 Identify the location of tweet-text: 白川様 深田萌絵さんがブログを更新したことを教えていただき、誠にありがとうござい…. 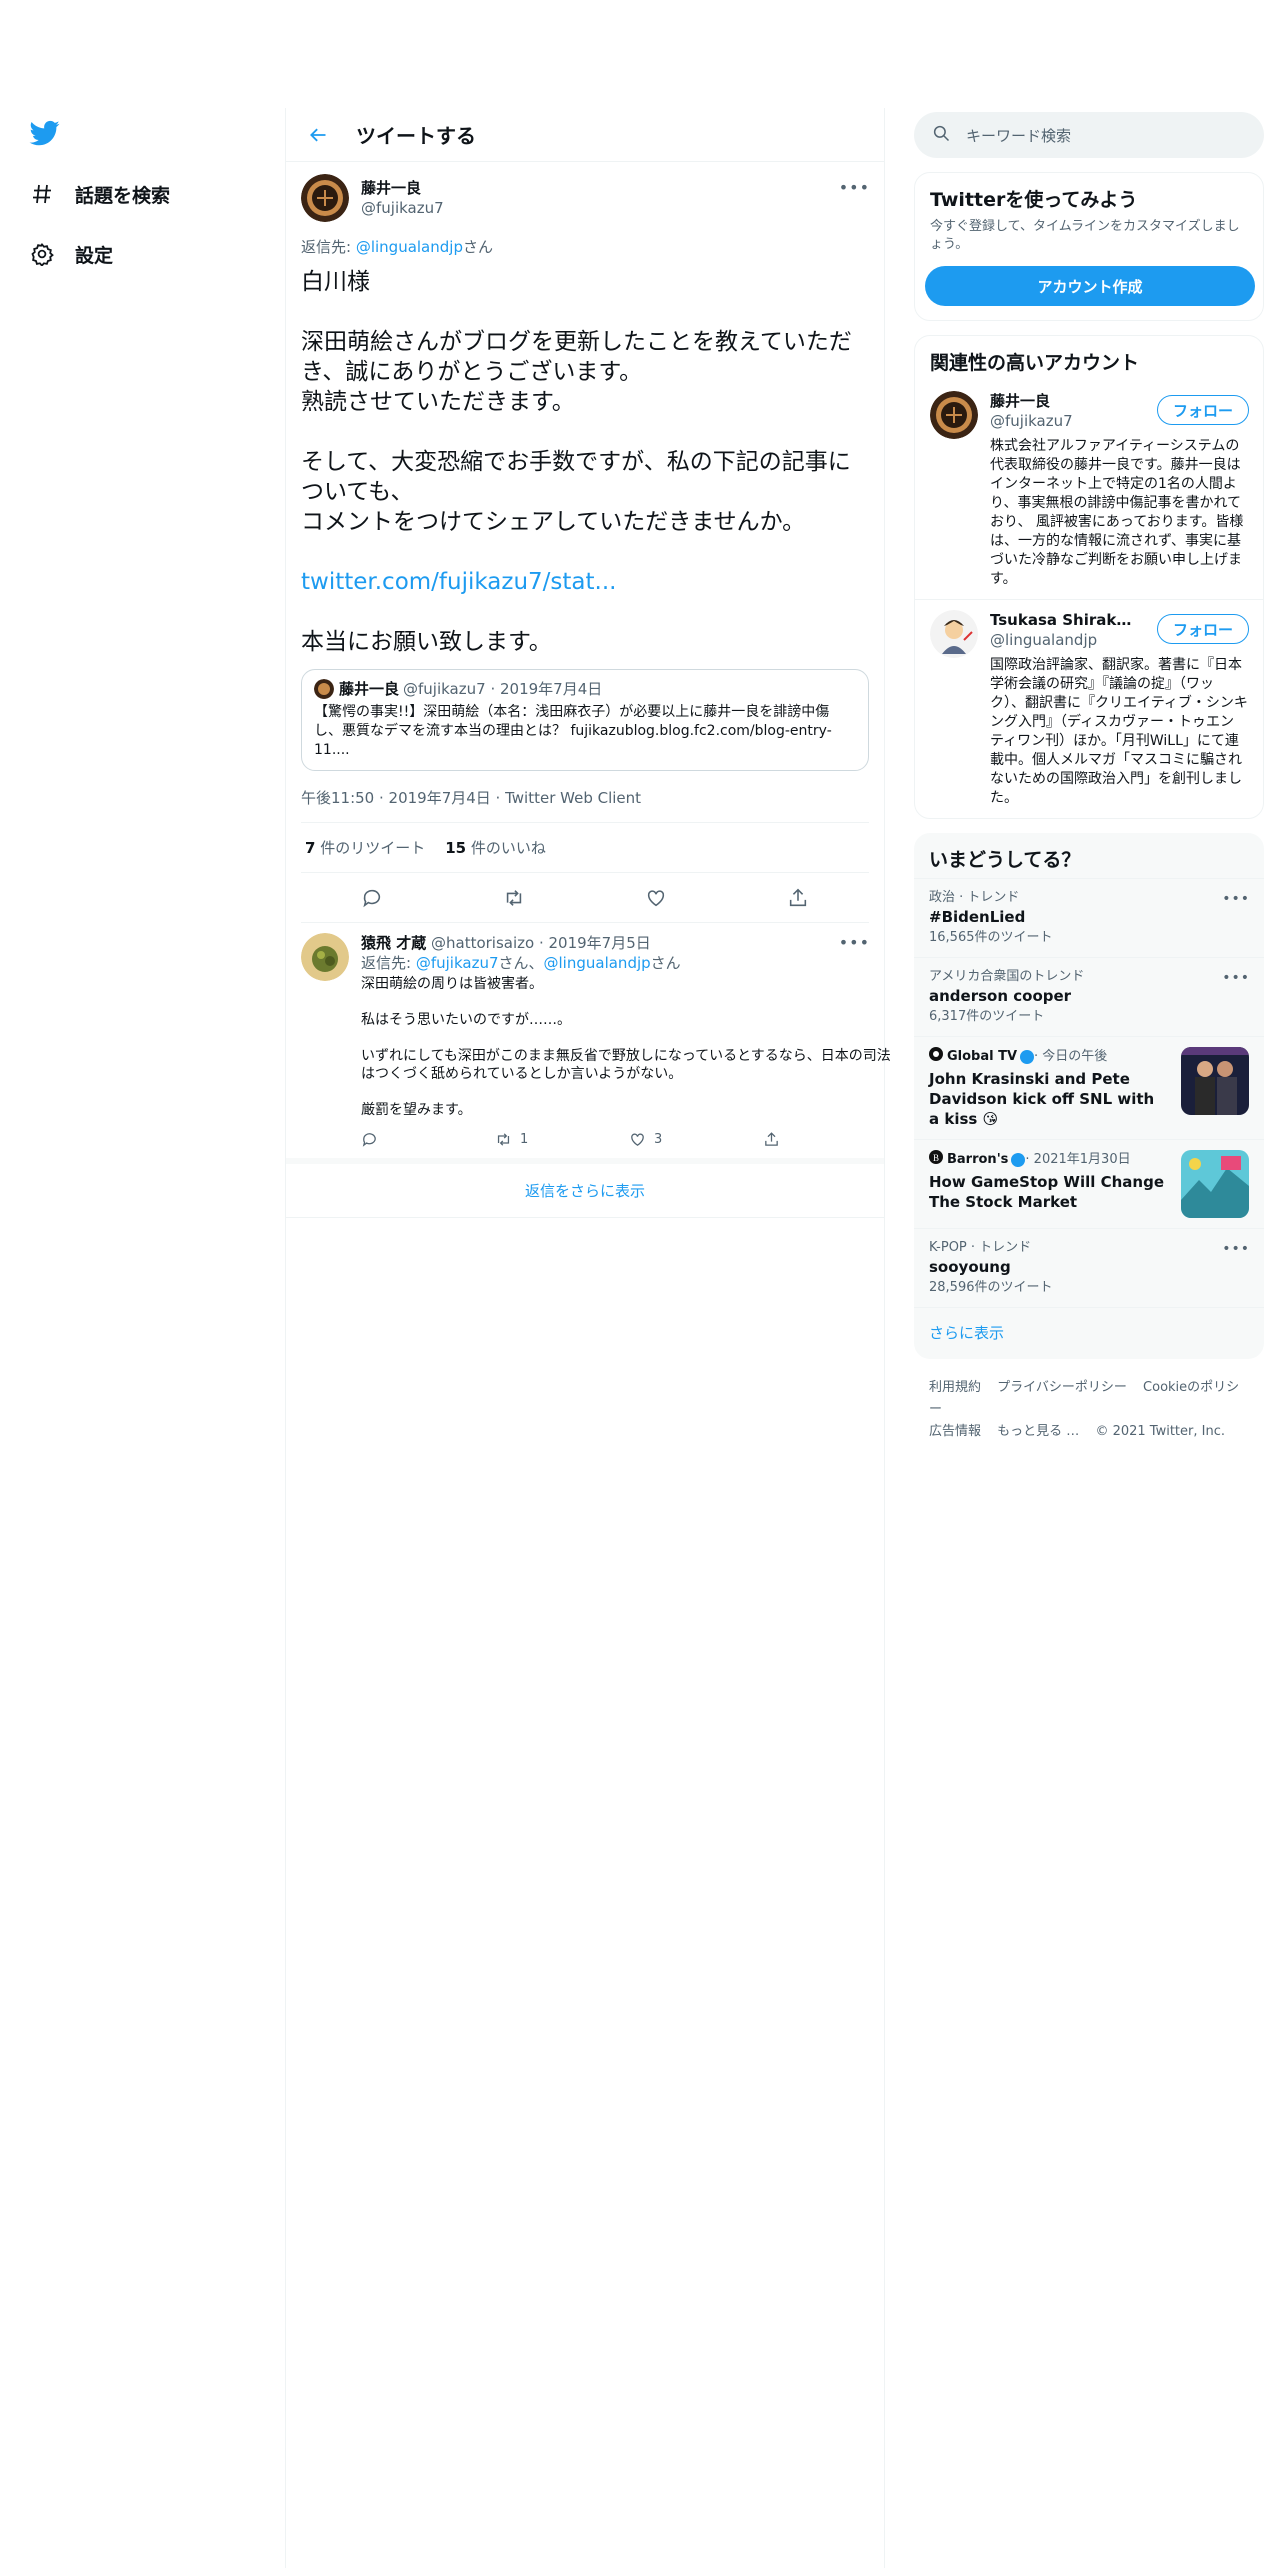
(585, 462).